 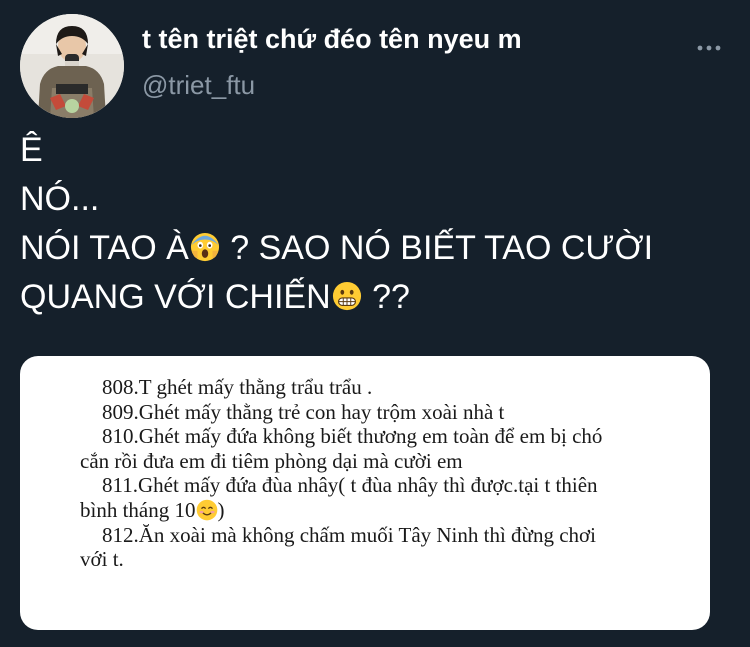 I want to click on avatar, so click(x=72, y=66).